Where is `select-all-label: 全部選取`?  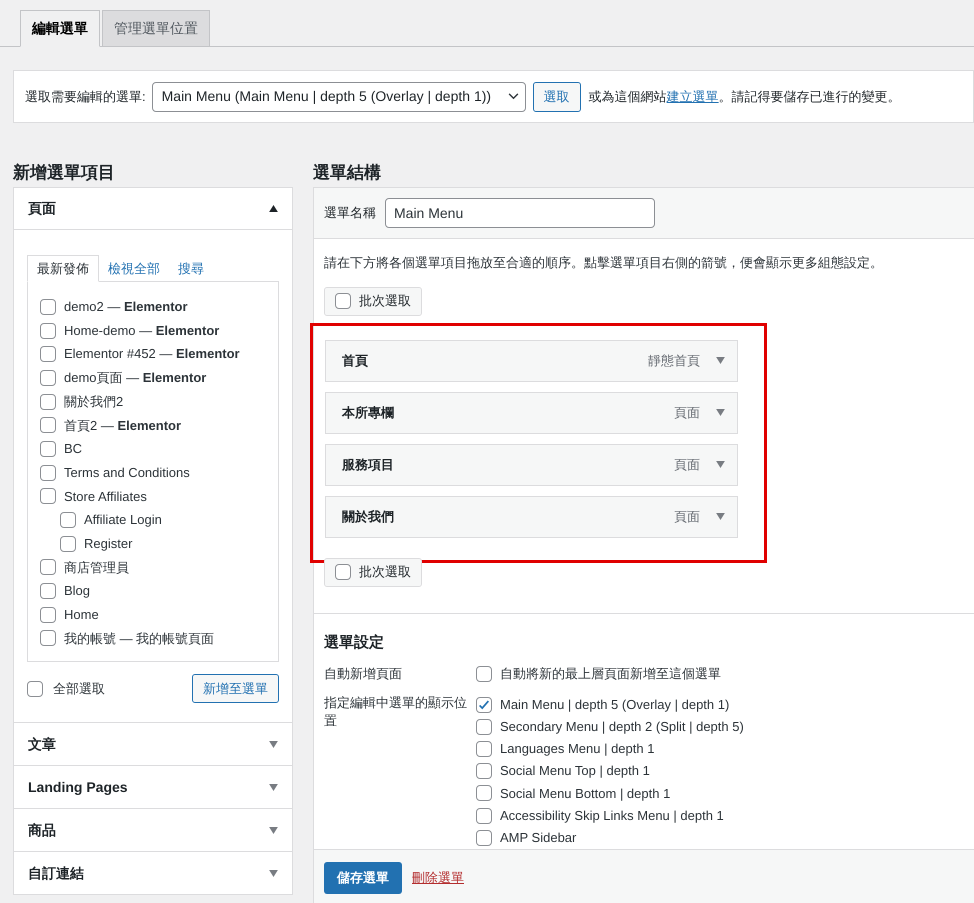 select-all-label: 全部選取 is located at coordinates (79, 689).